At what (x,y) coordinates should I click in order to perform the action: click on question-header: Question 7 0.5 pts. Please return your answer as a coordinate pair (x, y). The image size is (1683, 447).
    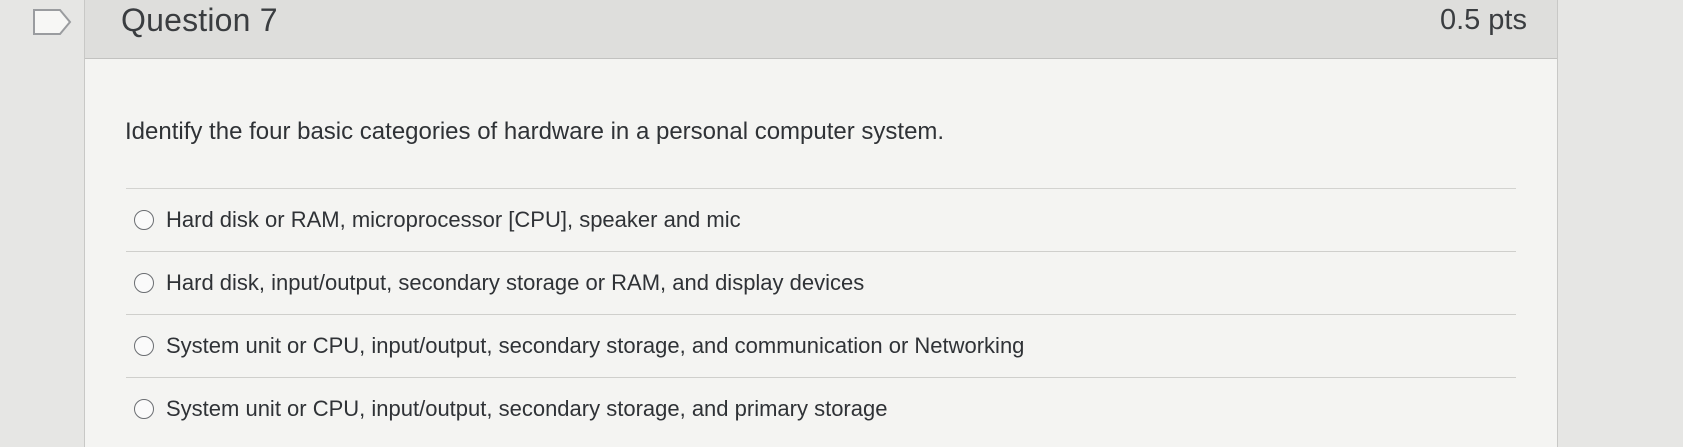
    Looking at the image, I should click on (821, 29).